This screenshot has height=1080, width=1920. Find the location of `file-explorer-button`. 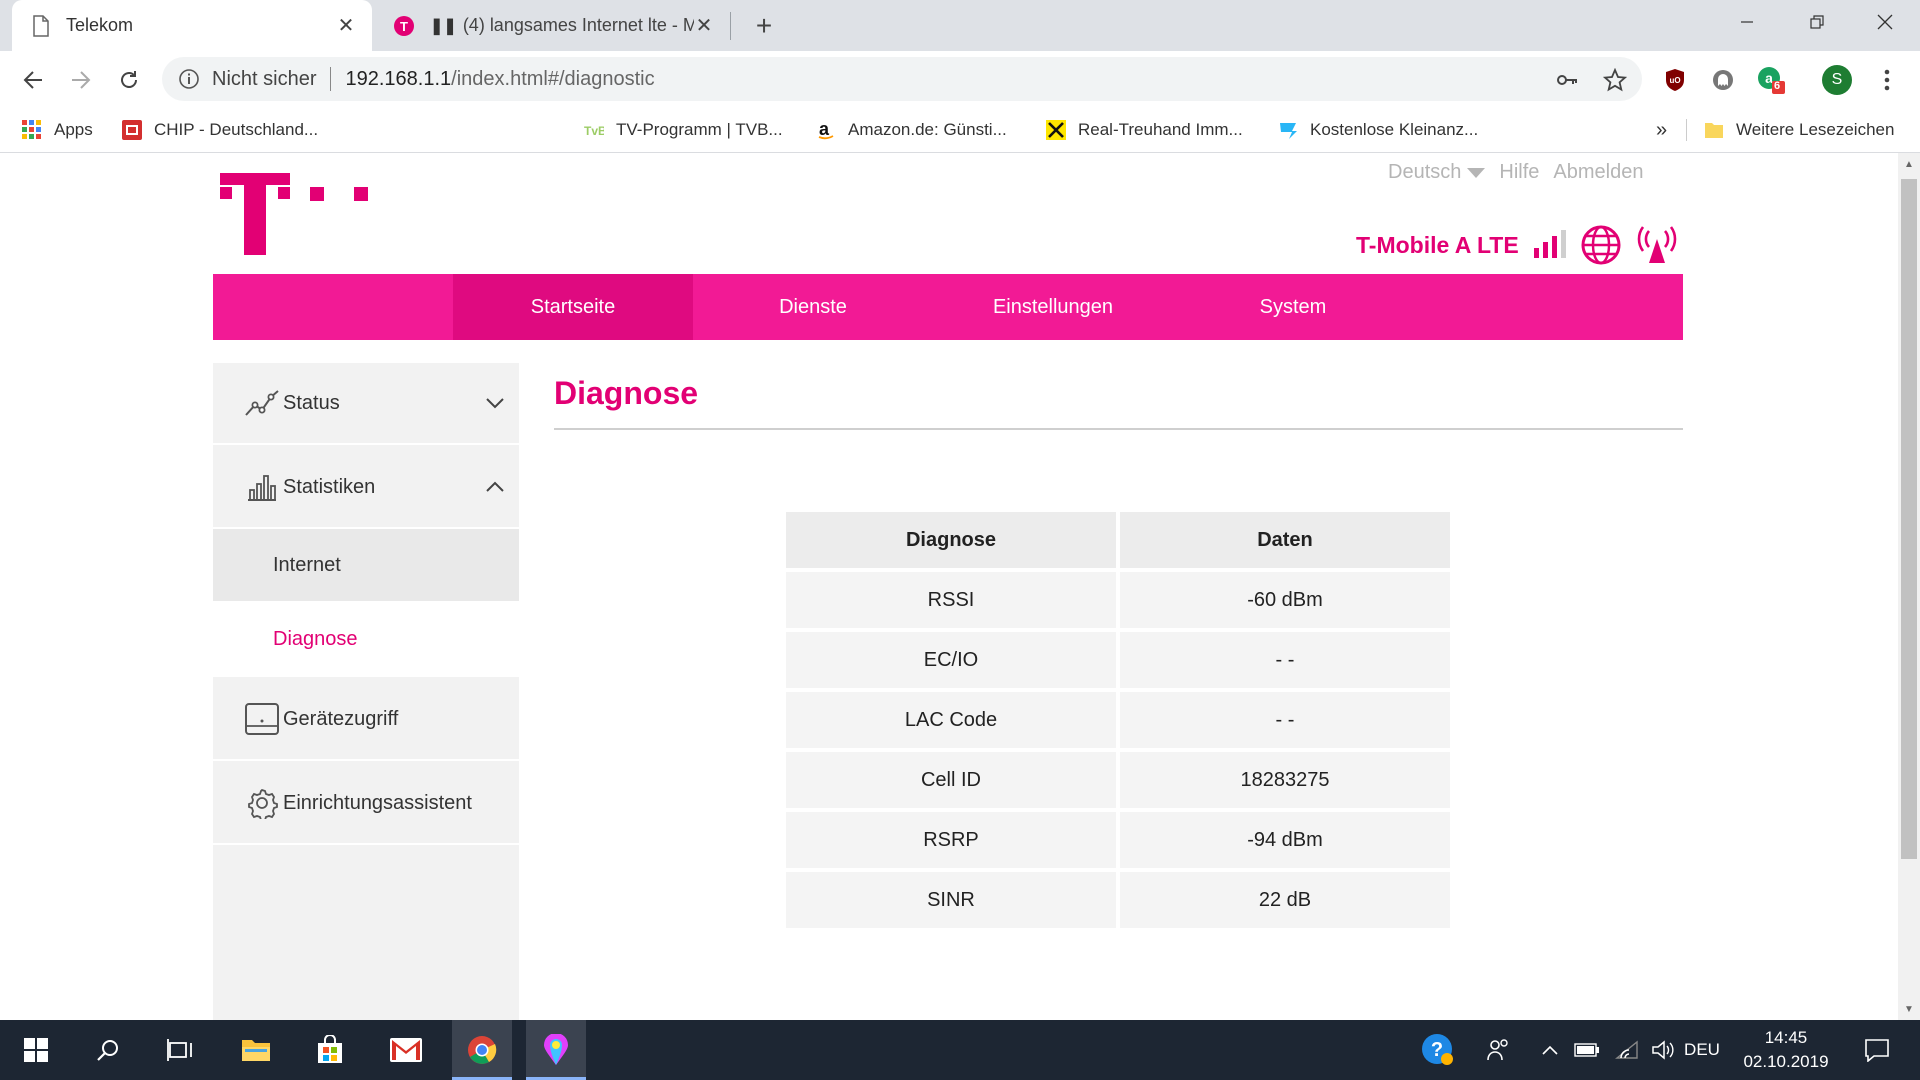

file-explorer-button is located at coordinates (256, 1050).